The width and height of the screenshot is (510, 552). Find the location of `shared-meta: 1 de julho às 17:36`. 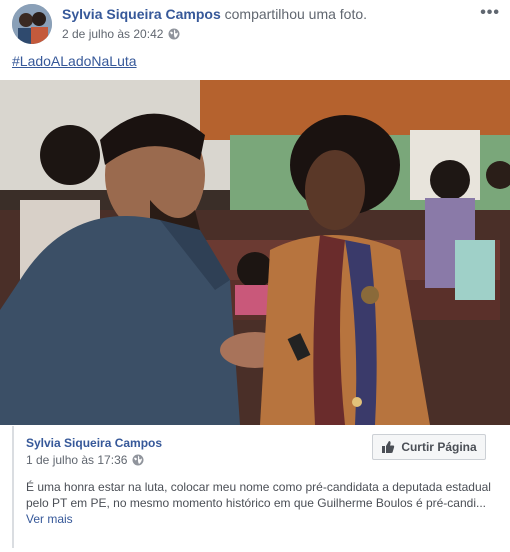

shared-meta: 1 de julho às 17:36 is located at coordinates (85, 460).